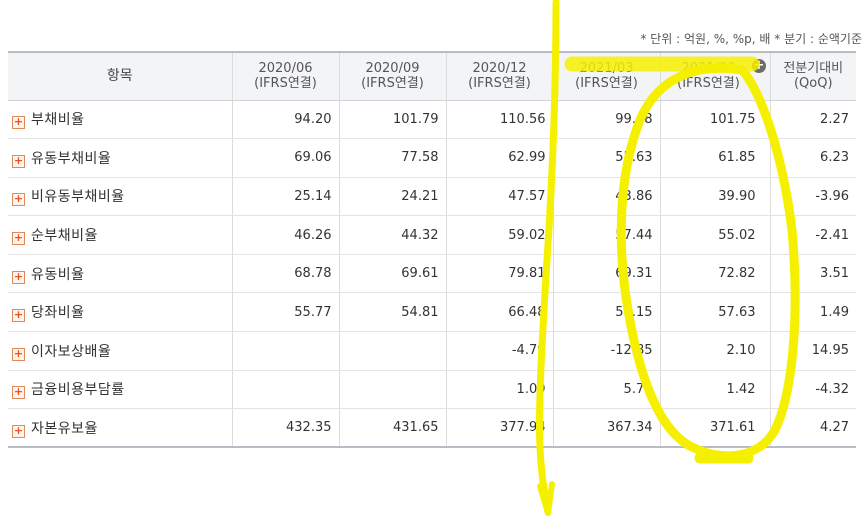 The image size is (868, 516). What do you see at coordinates (286, 312) in the screenshot?
I see `value-cell: 55.77` at bounding box center [286, 312].